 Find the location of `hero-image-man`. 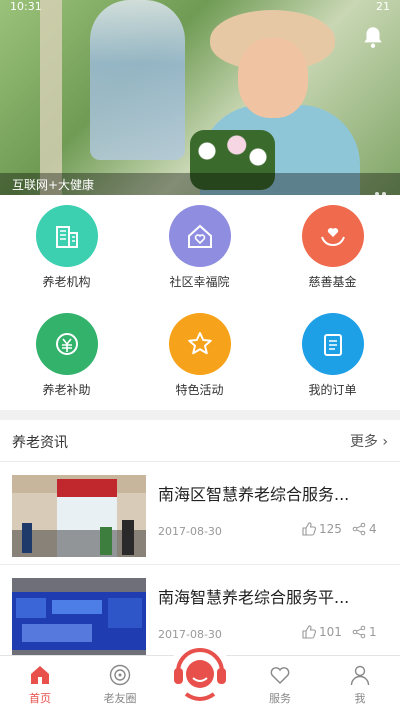

hero-image-man is located at coordinates (137, 80).